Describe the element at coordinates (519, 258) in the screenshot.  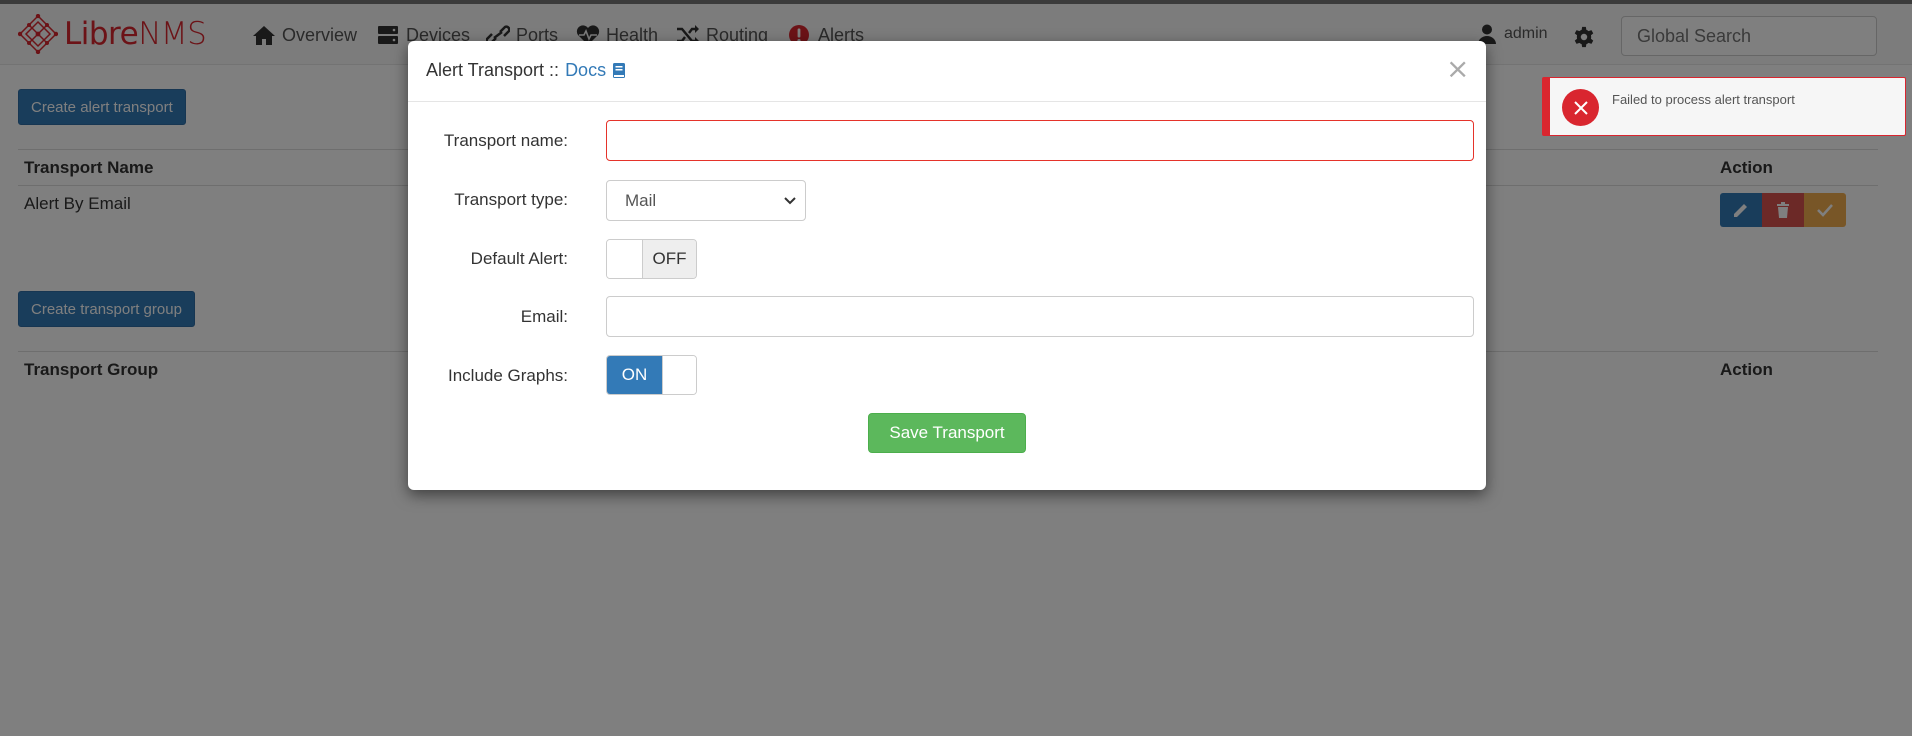
I see `default-alert-label: Default Alert:` at that location.